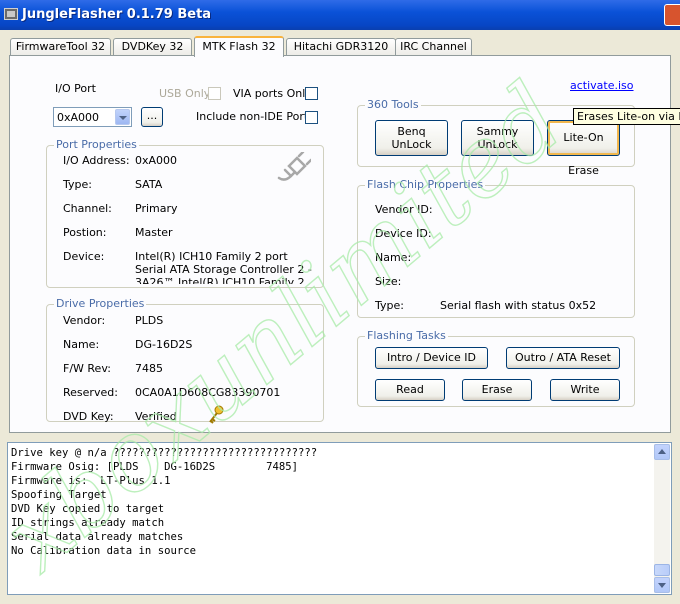 The height and width of the screenshot is (604, 680). I want to click on log-line: No Calibration data in source, so click(103, 551).